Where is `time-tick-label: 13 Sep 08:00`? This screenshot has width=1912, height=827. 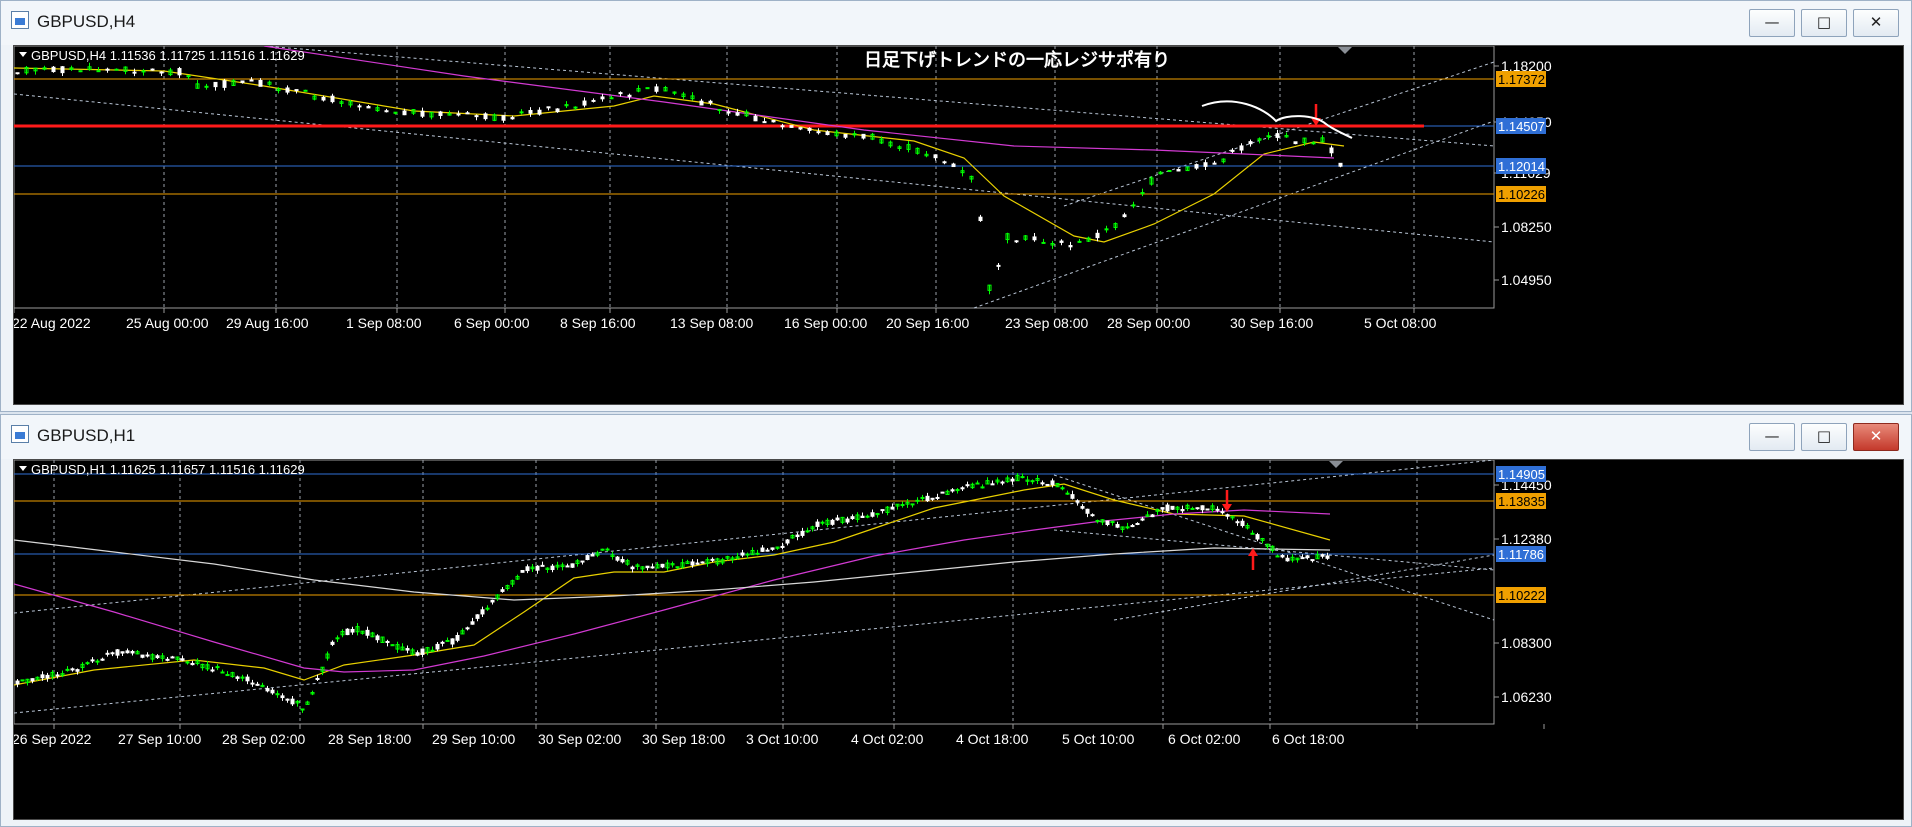
time-tick-label: 13 Sep 08:00 is located at coordinates (712, 323).